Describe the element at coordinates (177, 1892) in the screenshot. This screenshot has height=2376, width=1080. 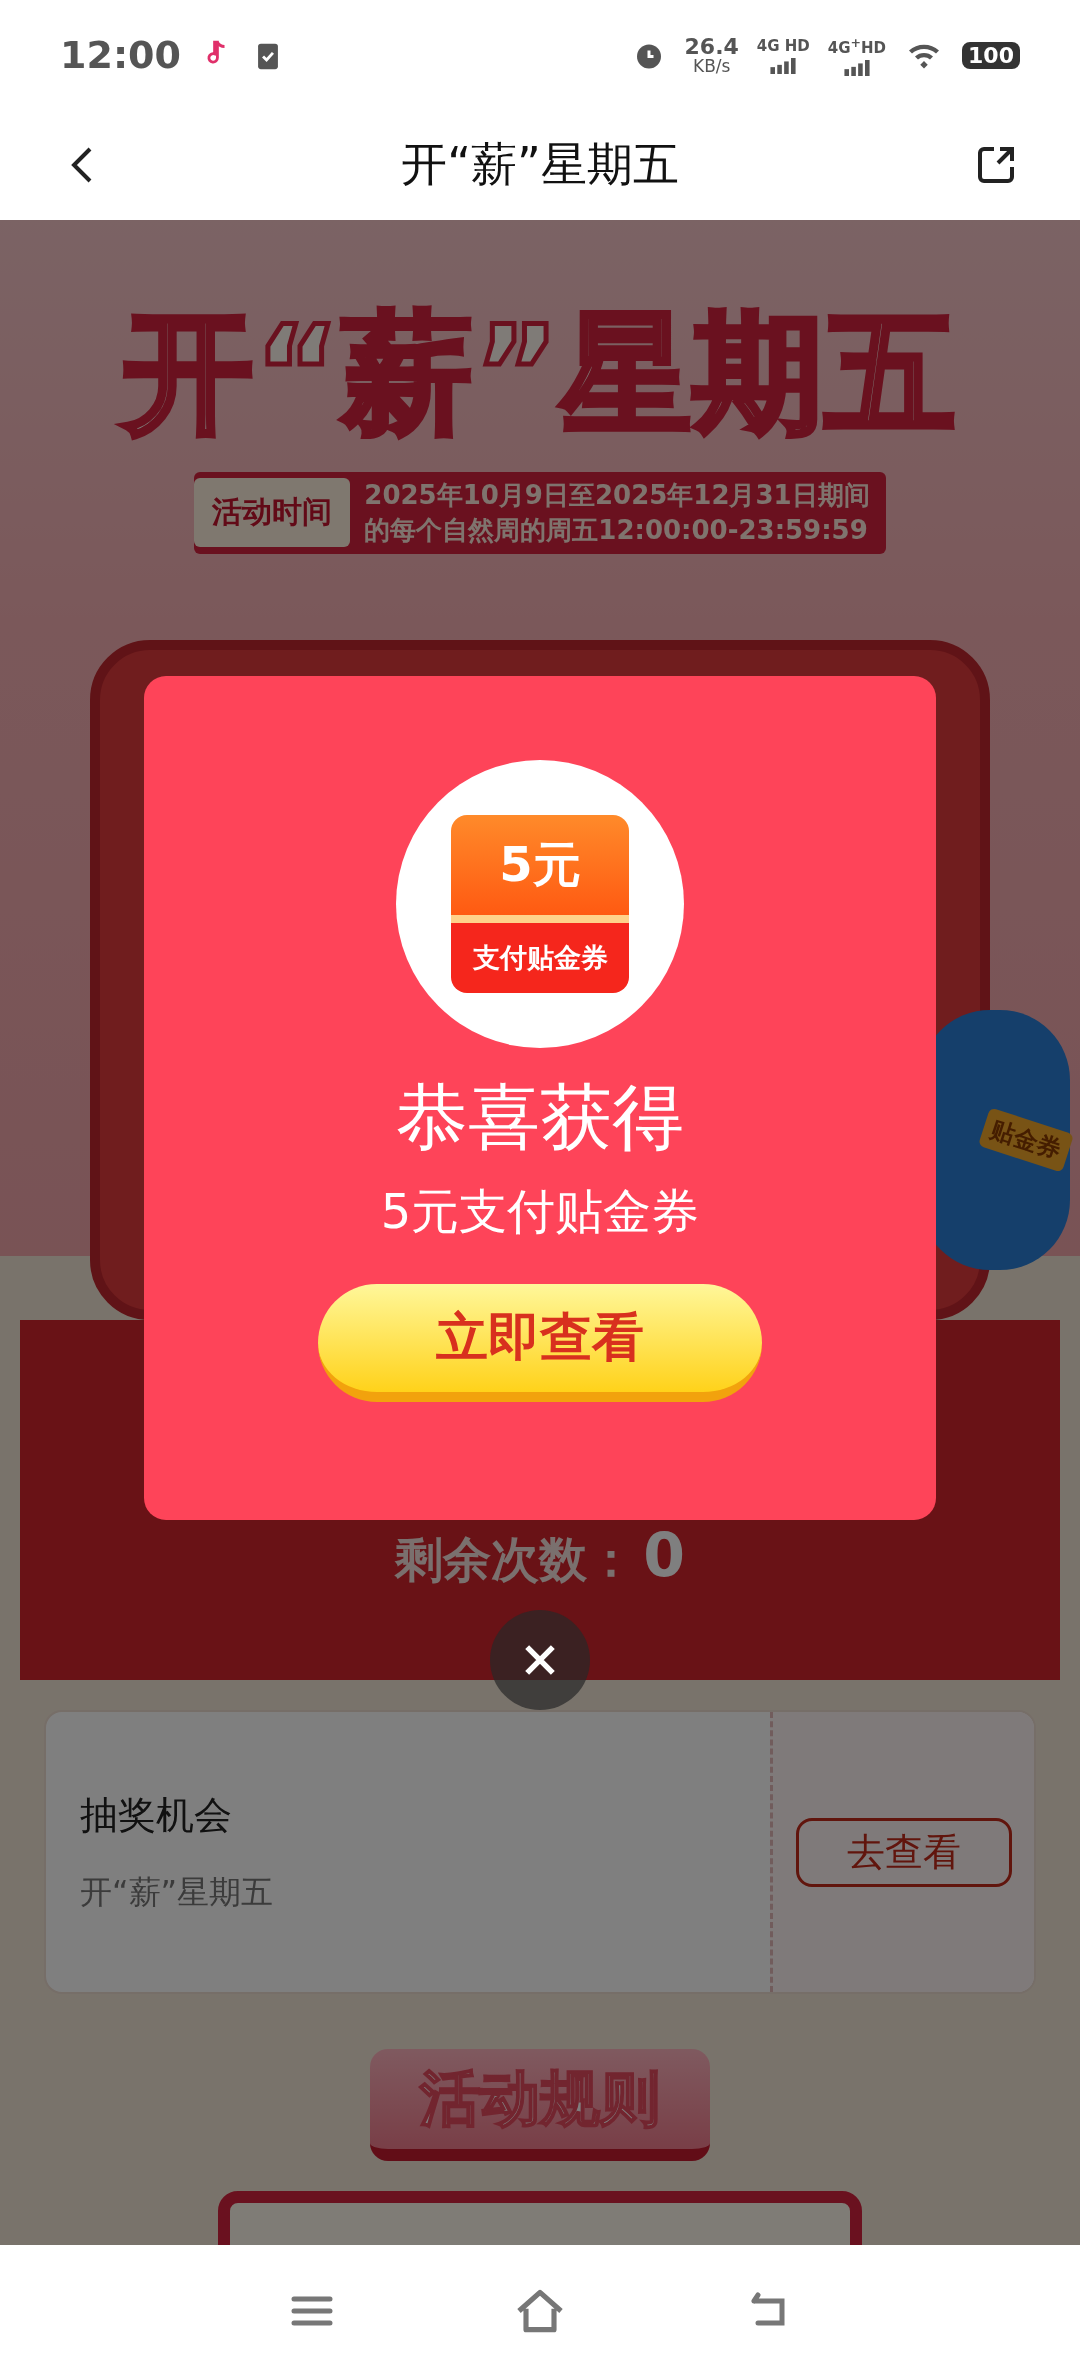
I see `ticket-subtitle: 开“薪”星期五` at that location.